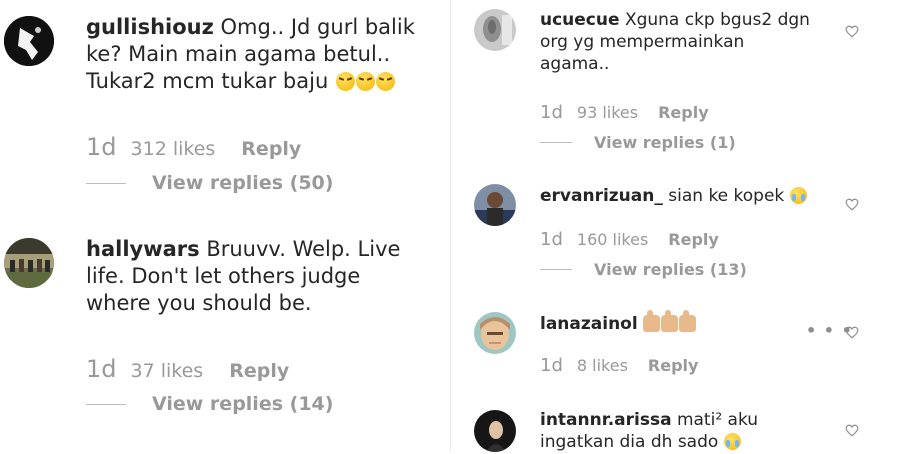 The width and height of the screenshot is (900, 454). I want to click on comment-username: ucuecue, so click(580, 20).